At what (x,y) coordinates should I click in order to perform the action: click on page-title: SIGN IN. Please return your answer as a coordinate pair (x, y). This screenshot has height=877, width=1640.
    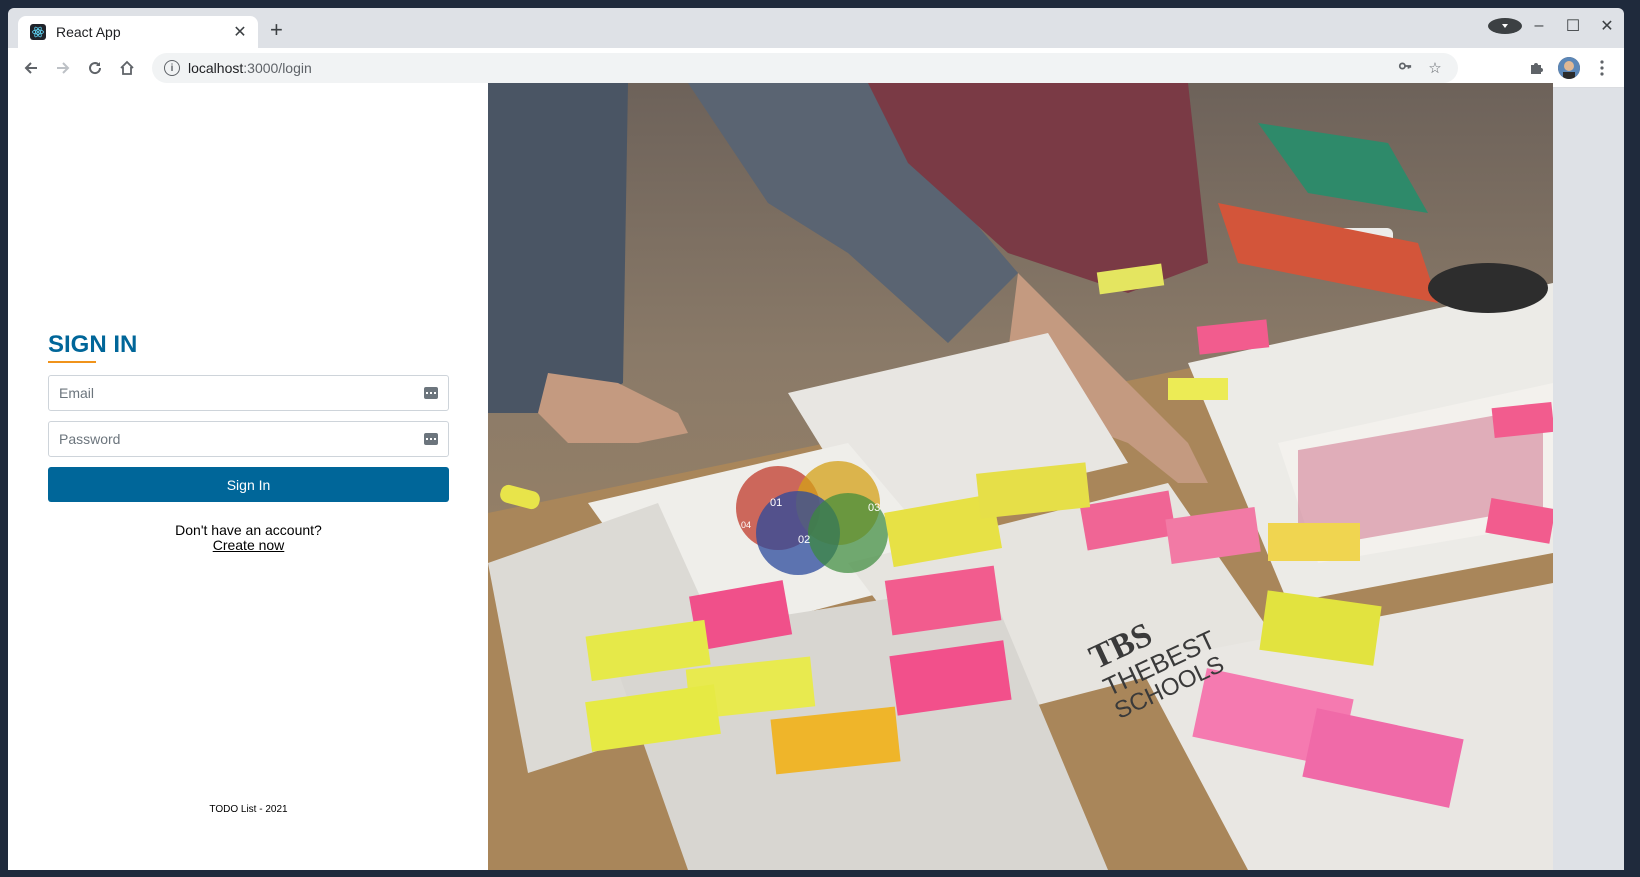
    Looking at the image, I should click on (93, 344).